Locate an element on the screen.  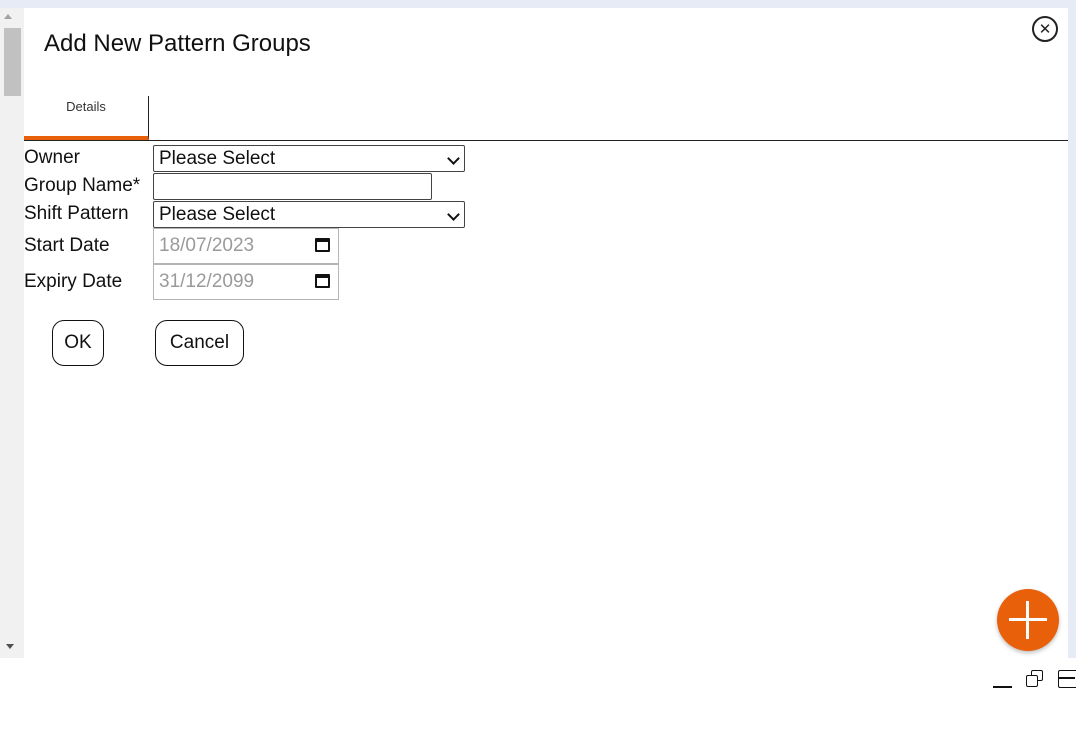
scroll-up-arrow-icon is located at coordinates (8, 16).